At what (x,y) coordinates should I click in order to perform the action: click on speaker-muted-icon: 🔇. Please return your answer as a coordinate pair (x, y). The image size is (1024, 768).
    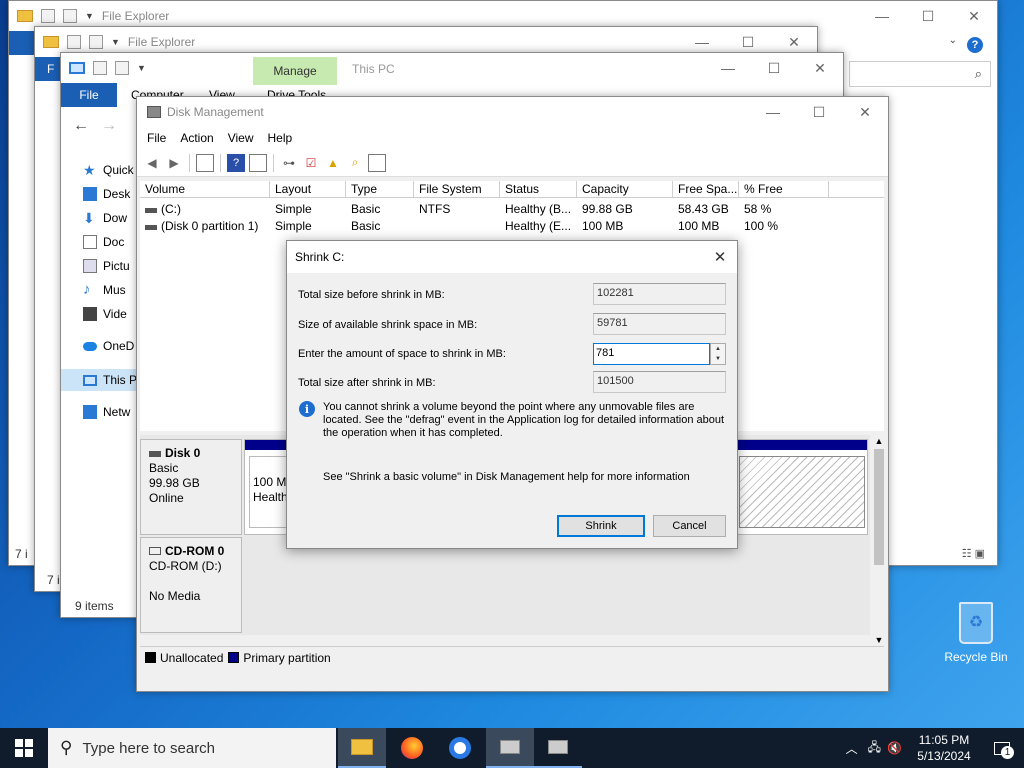
    Looking at the image, I should click on (894, 748).